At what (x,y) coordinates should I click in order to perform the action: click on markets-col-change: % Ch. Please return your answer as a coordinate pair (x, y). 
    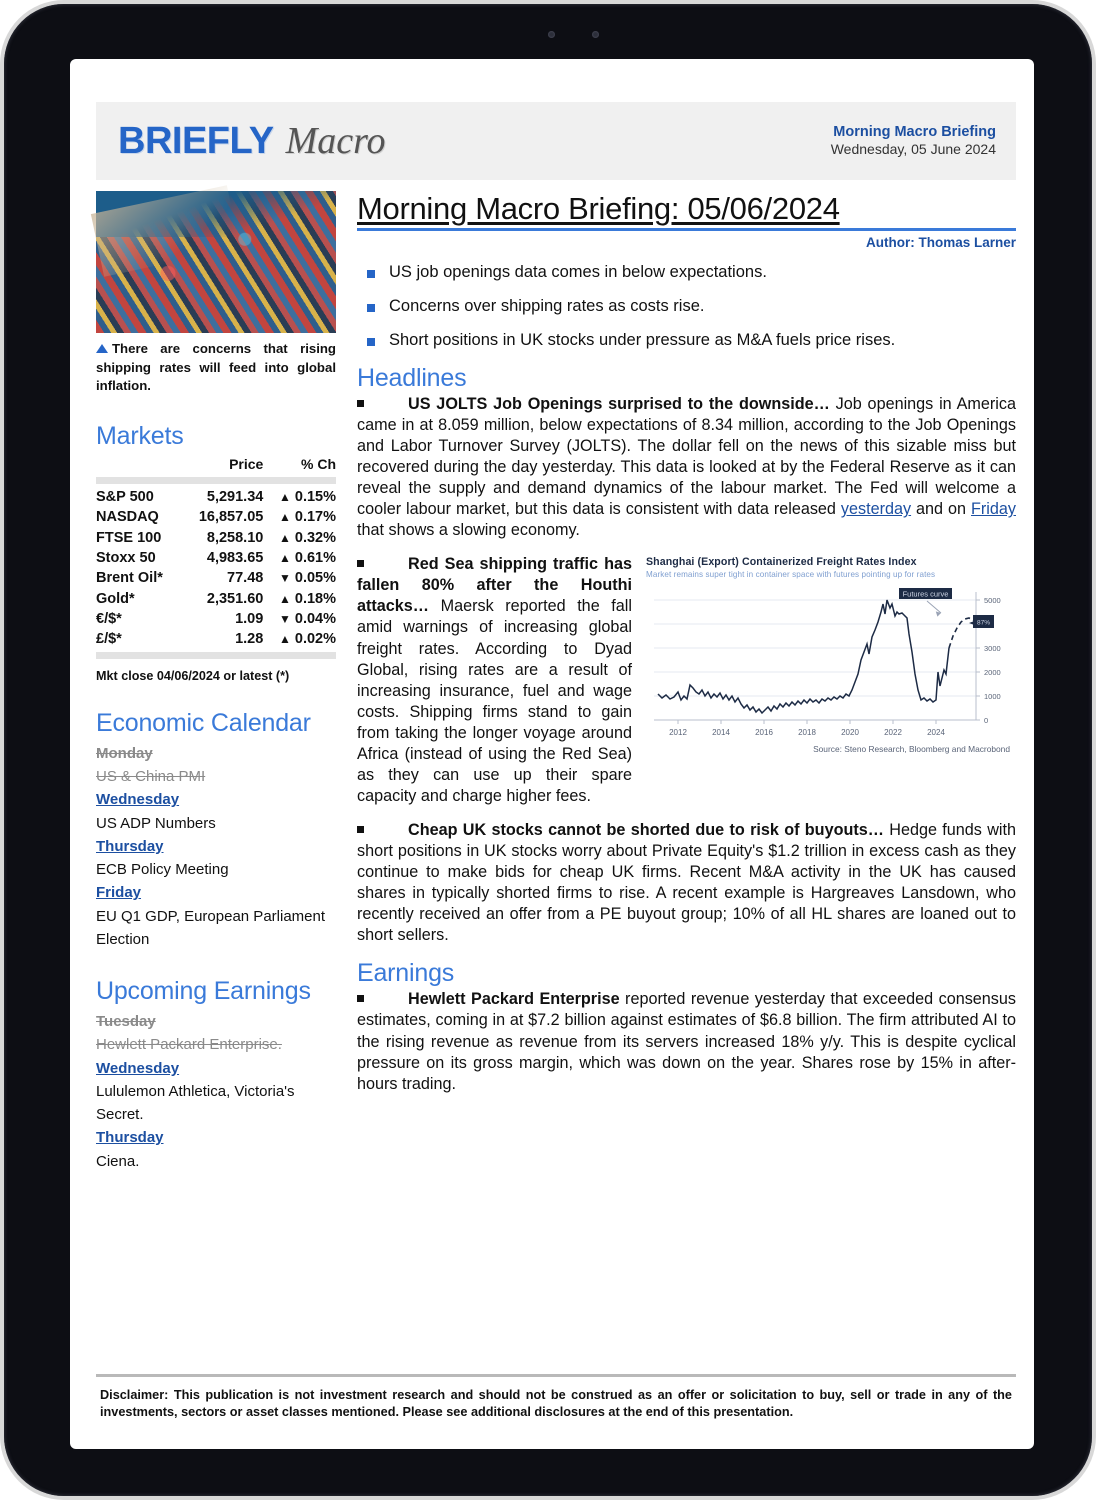
    Looking at the image, I should click on (318, 464).